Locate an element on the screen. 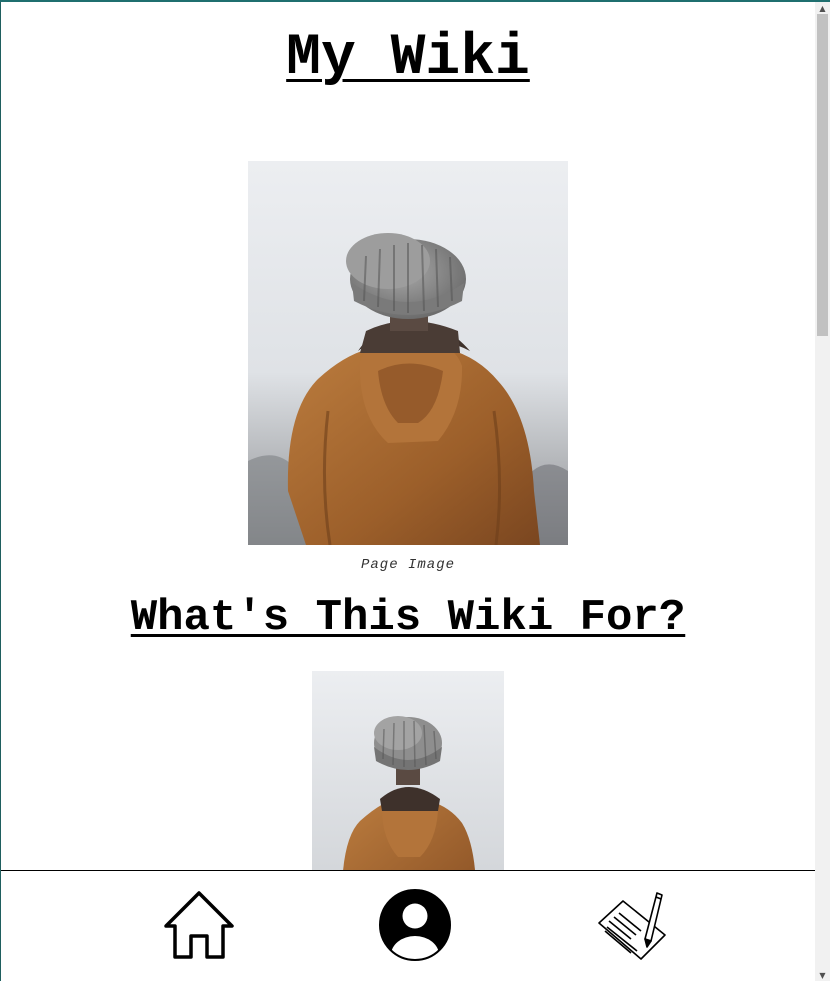  notepad-pencil-icon is located at coordinates (632, 926).